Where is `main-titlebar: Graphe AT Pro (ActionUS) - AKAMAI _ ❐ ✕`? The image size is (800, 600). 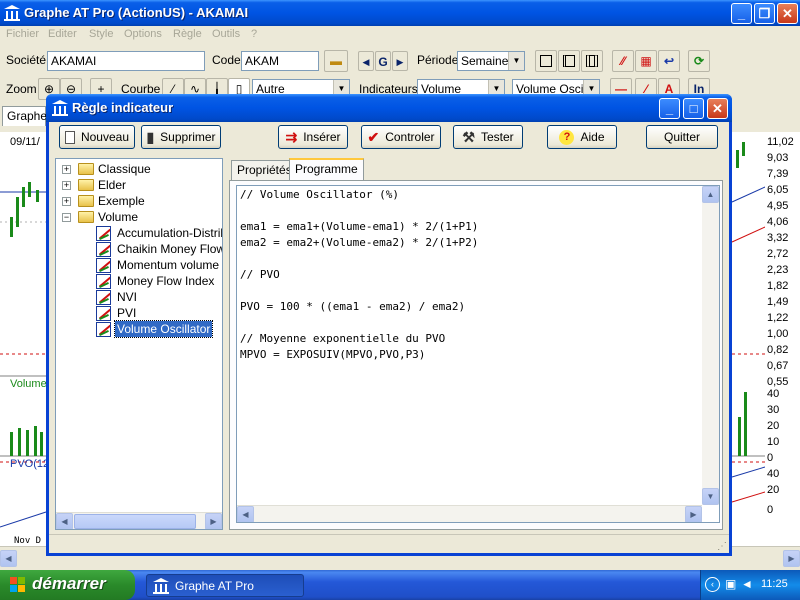 main-titlebar: Graphe AT Pro (ActionUS) - AKAMAI _ ❐ ✕ is located at coordinates (400, 13).